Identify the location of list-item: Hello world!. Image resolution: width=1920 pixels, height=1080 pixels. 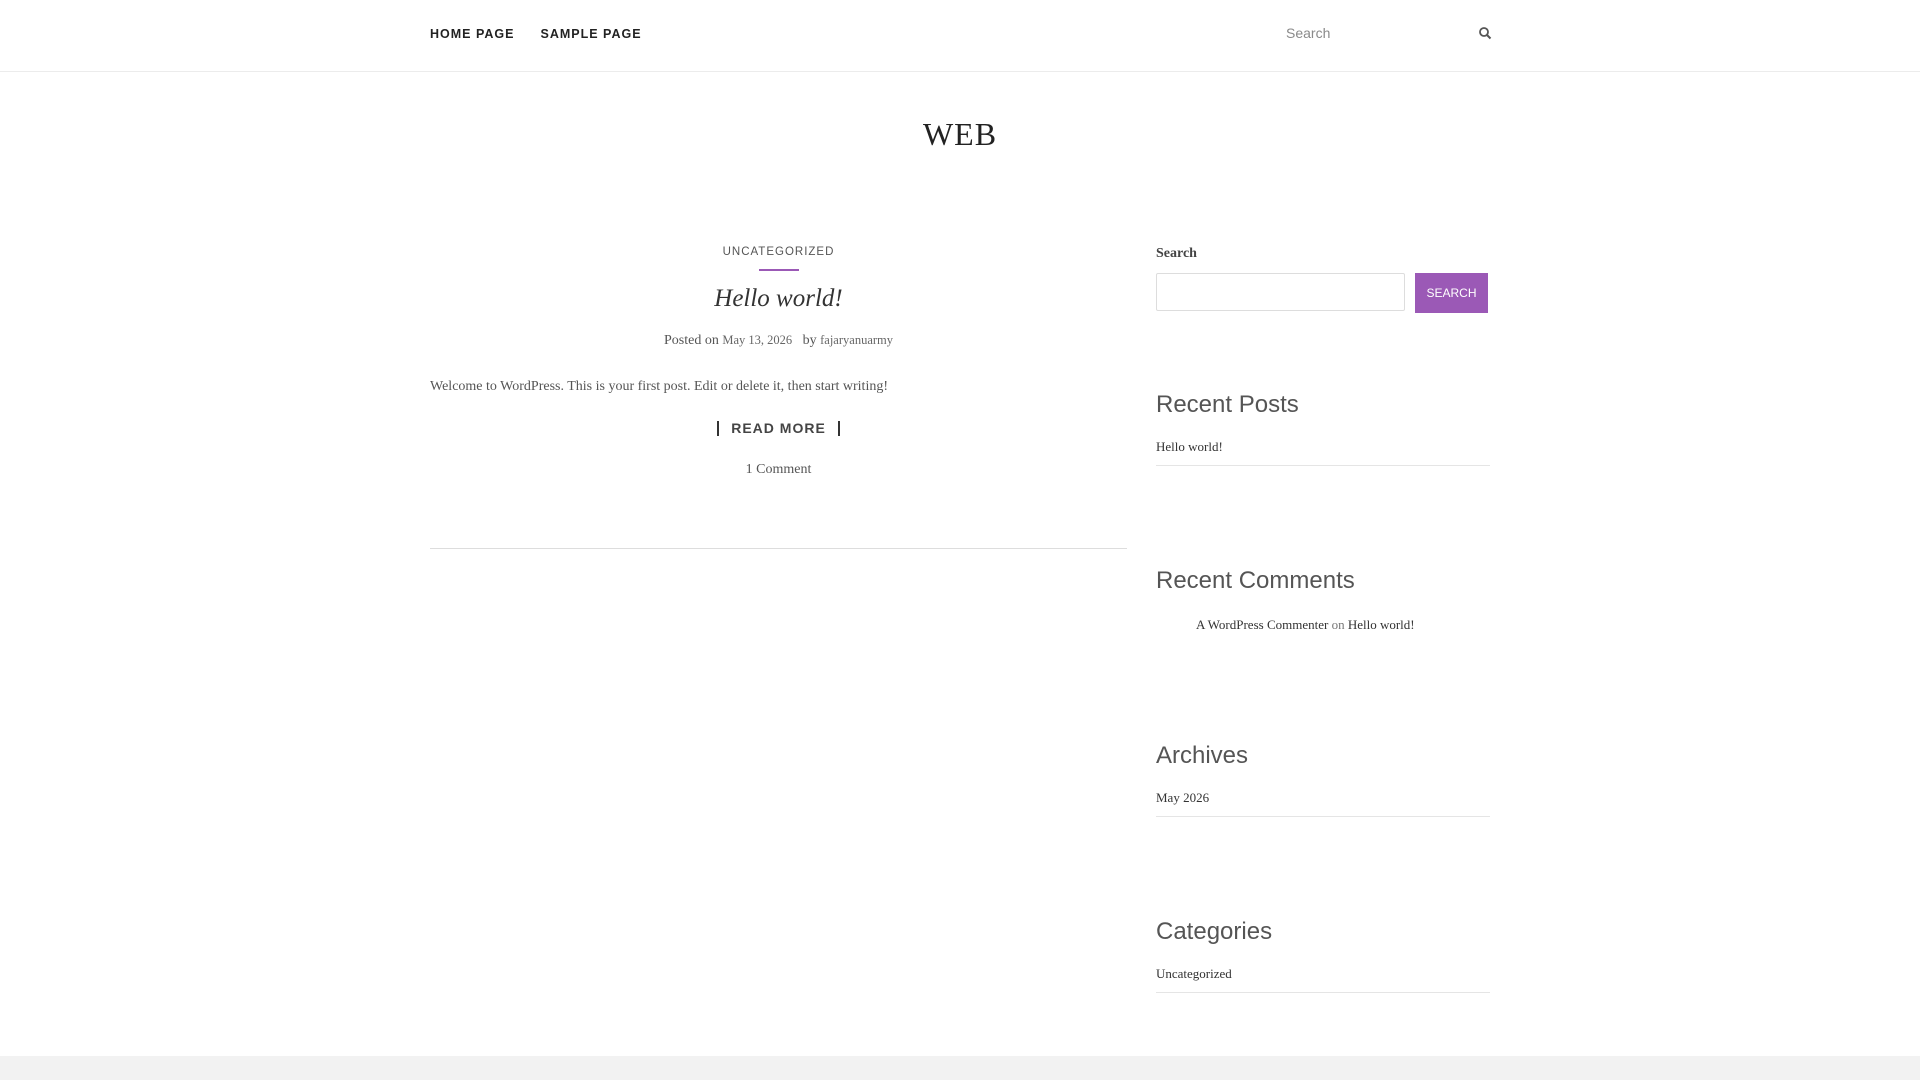
(1323, 452).